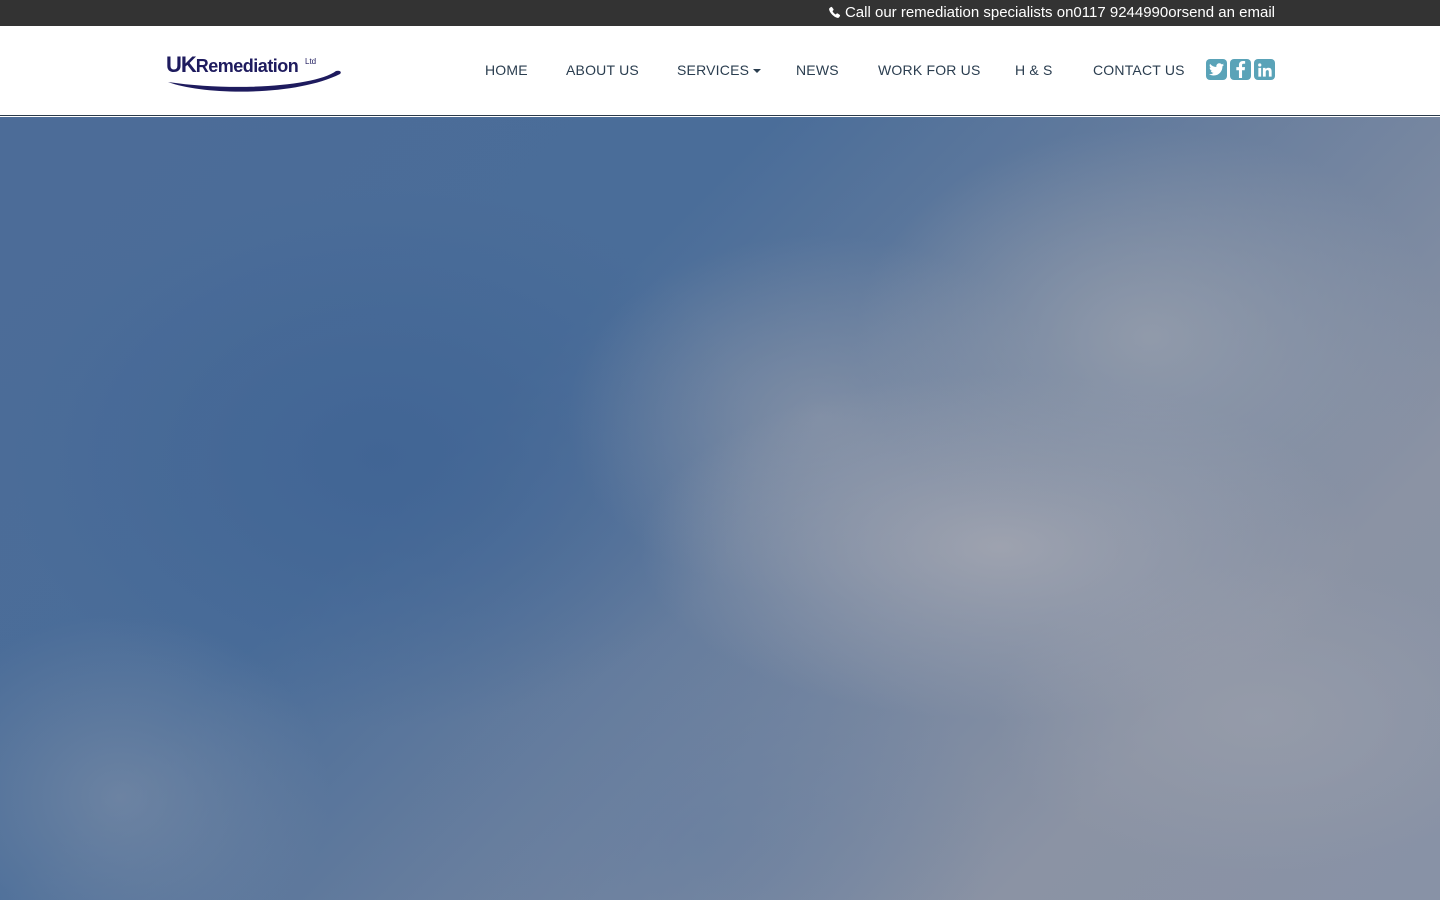 The height and width of the screenshot is (900, 1440). What do you see at coordinates (602, 70) in the screenshot?
I see `nav-about-us: ABOUT US` at bounding box center [602, 70].